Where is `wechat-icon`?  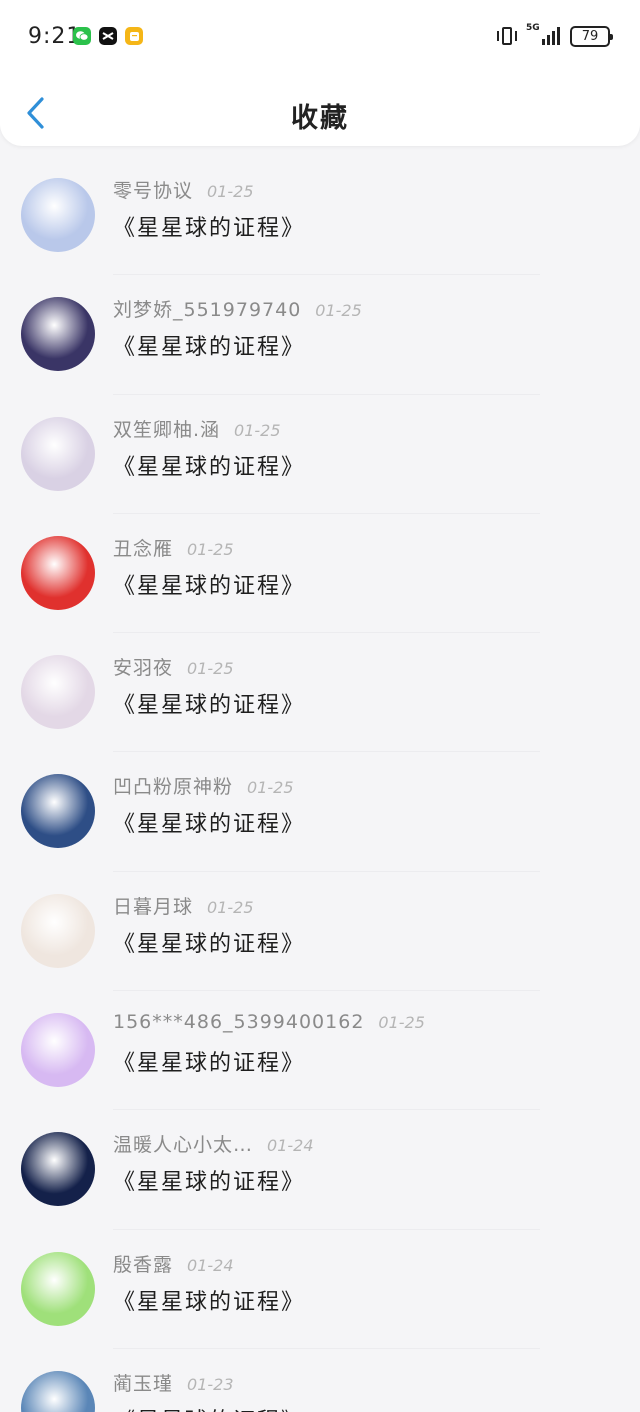
wechat-icon is located at coordinates (82, 36).